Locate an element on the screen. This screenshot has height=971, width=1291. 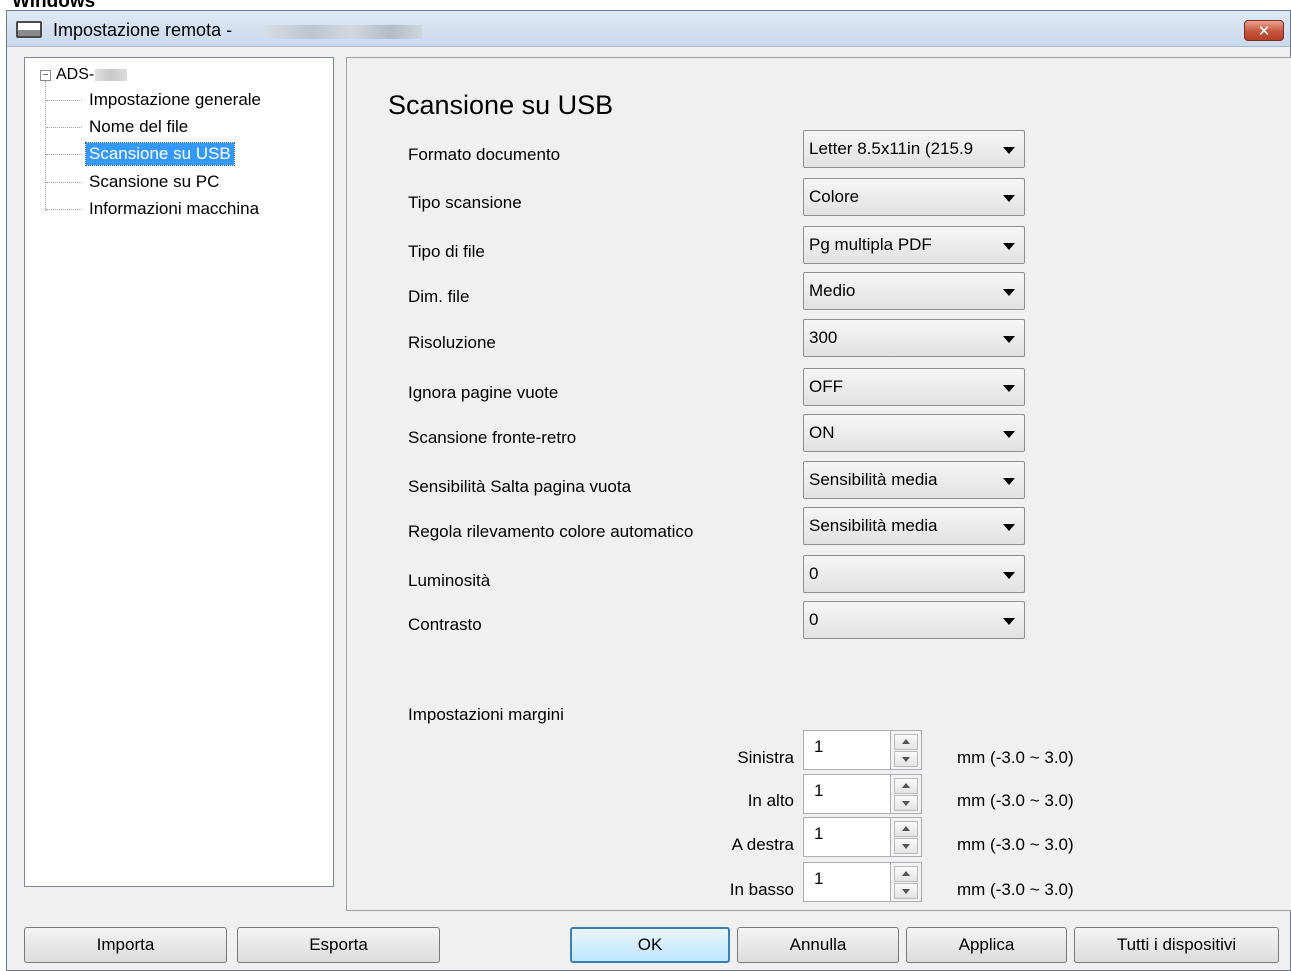
tree-item-label: Nome del file is located at coordinates (139, 126).